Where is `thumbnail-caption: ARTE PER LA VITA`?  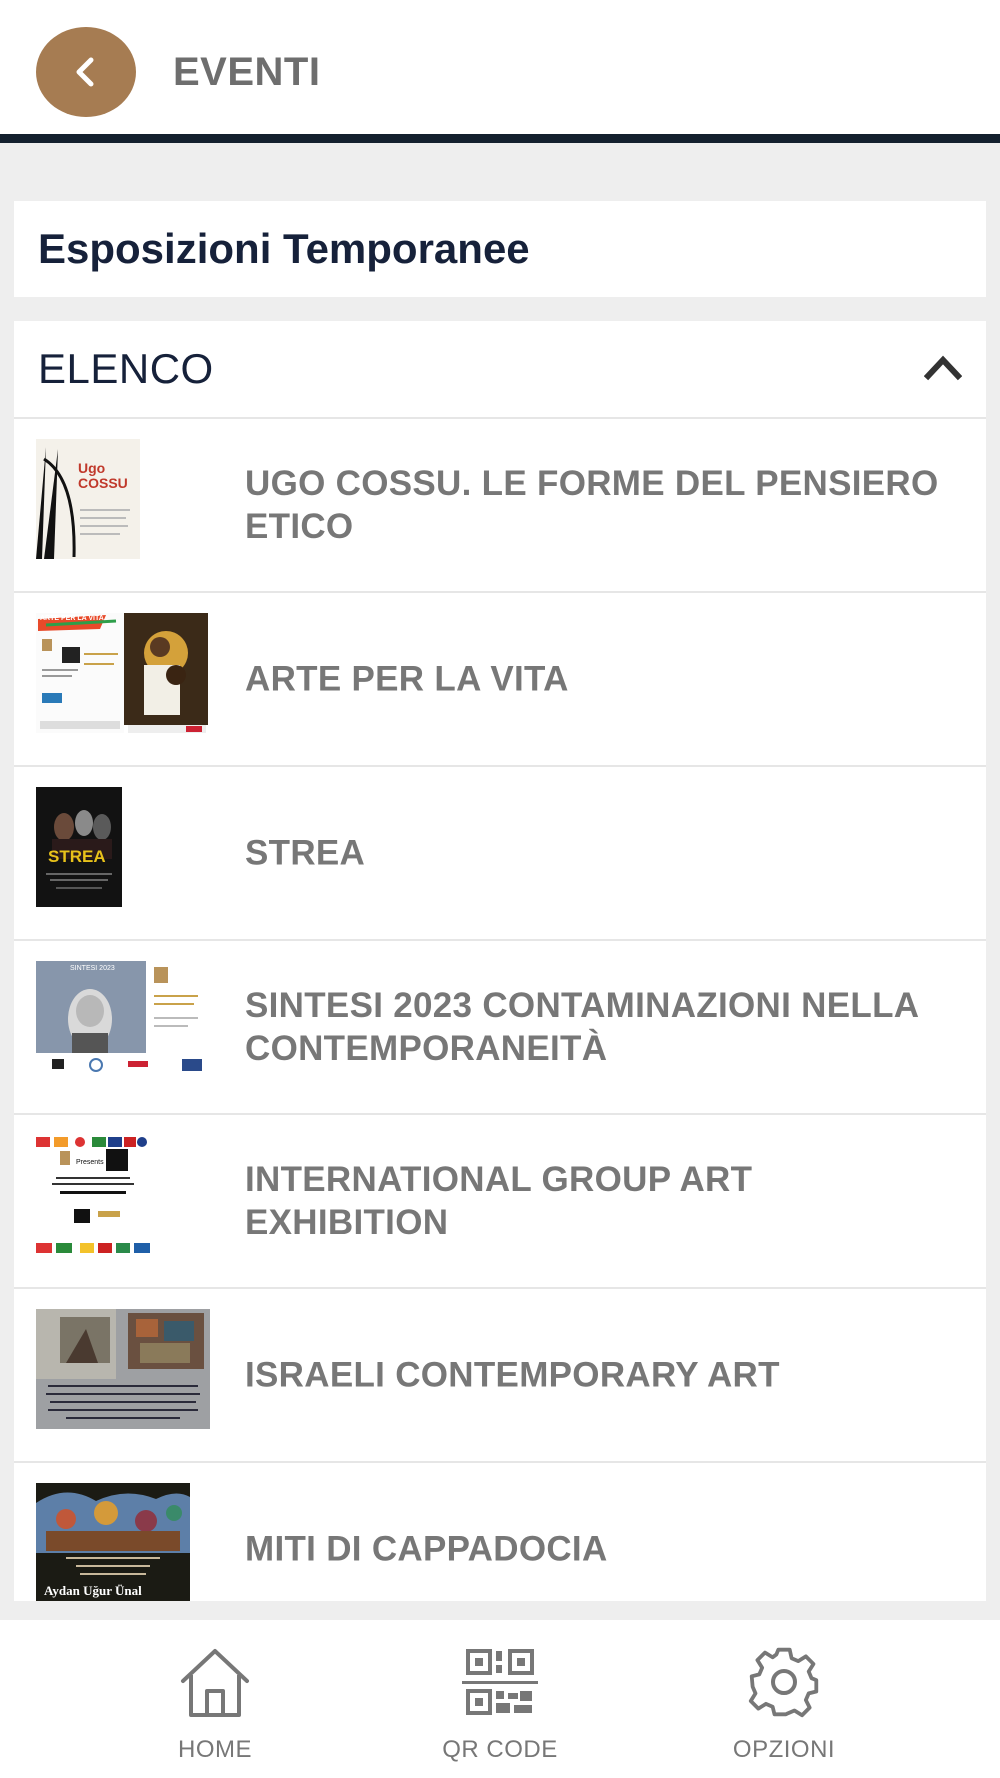
thumbnail-caption: ARTE PER LA VITA is located at coordinates (72, 618).